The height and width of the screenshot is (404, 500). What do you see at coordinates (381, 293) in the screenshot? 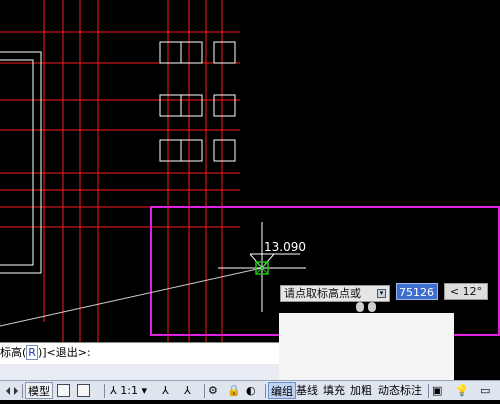
I see `options-arrow-icon: ▾` at bounding box center [381, 293].